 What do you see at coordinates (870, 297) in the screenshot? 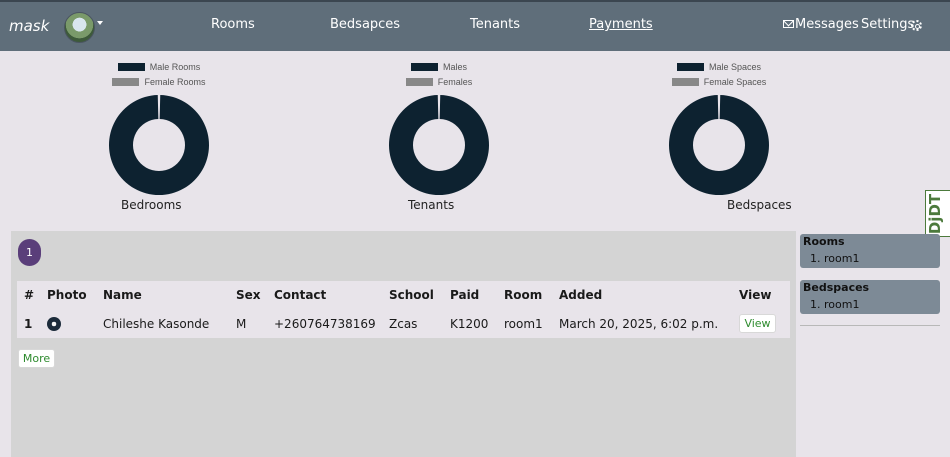
I see `bedspaces-card: Bedspaces 1. room1` at bounding box center [870, 297].